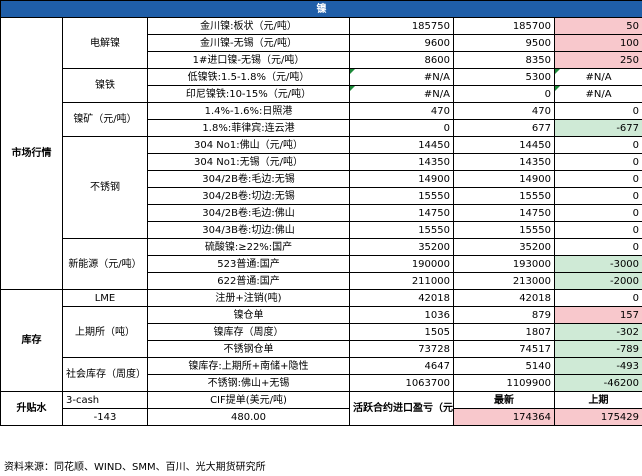 The width and height of the screenshot is (642, 476). I want to click on row-latest: 190000, so click(401, 264).